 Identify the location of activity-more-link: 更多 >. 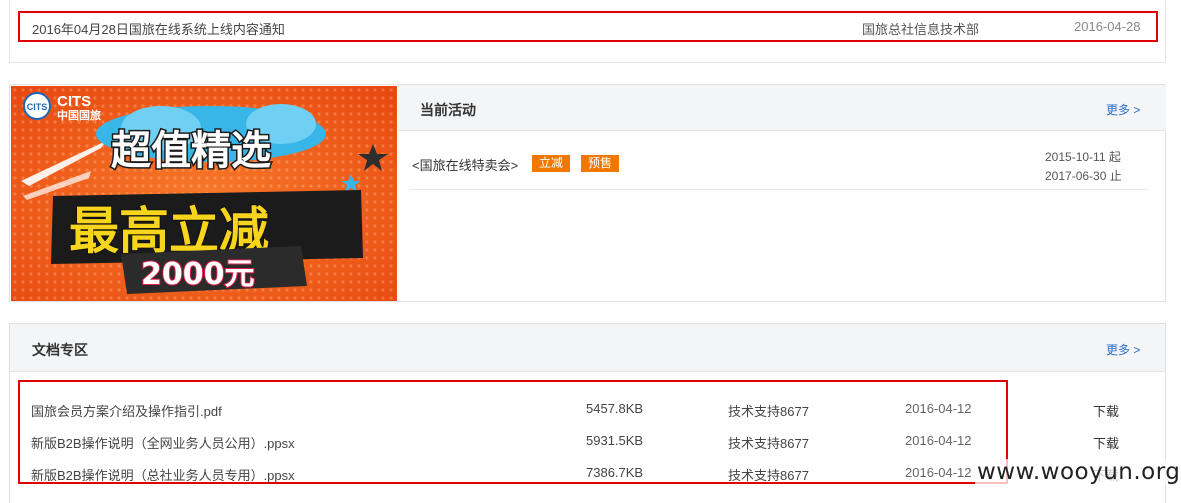
(1123, 109).